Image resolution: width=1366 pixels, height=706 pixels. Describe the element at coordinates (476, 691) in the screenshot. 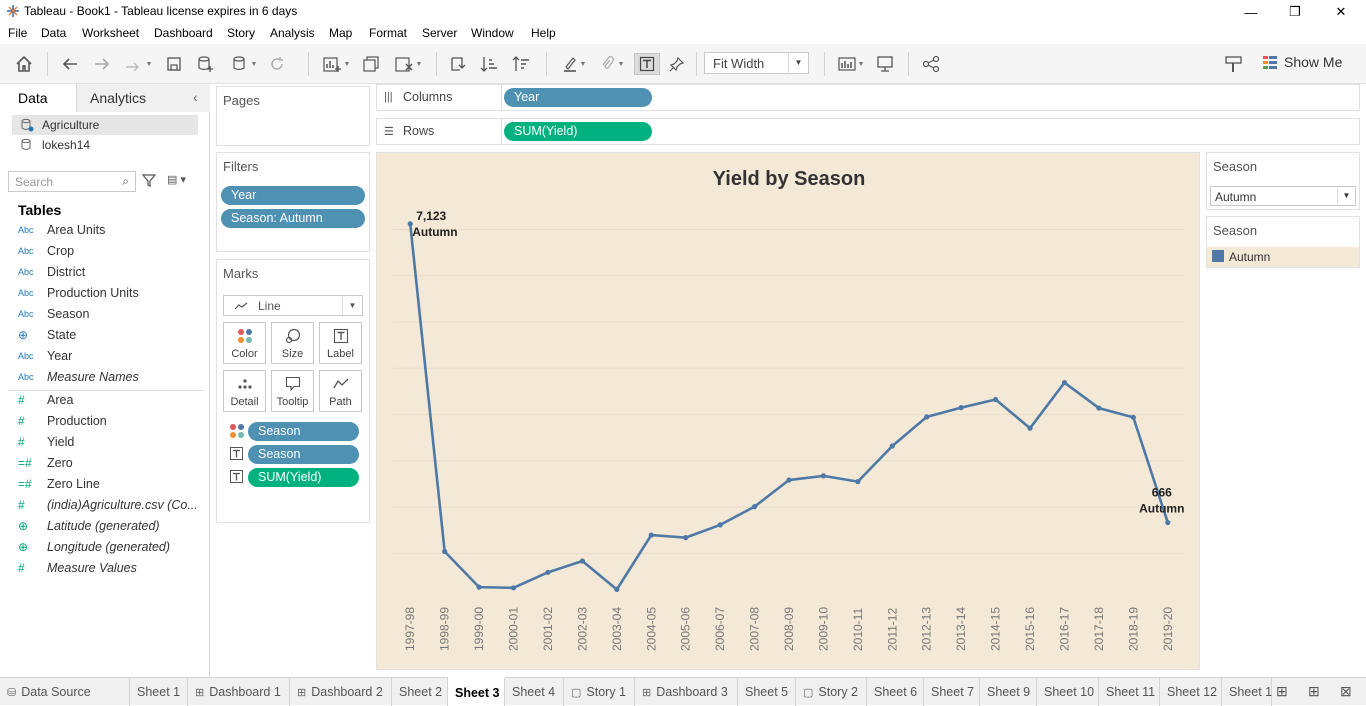

I see `sheet-tab-active: Sheet 3` at that location.